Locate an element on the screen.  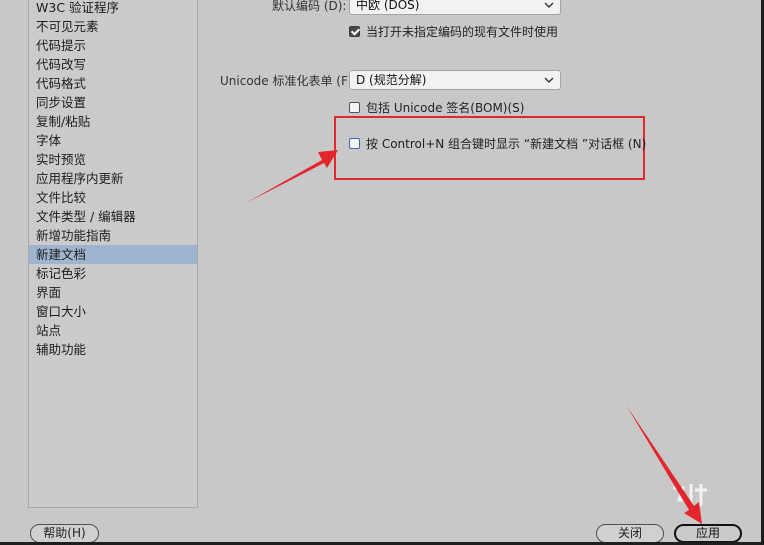
show-new-document-dialog-checkbox is located at coordinates (354, 143).